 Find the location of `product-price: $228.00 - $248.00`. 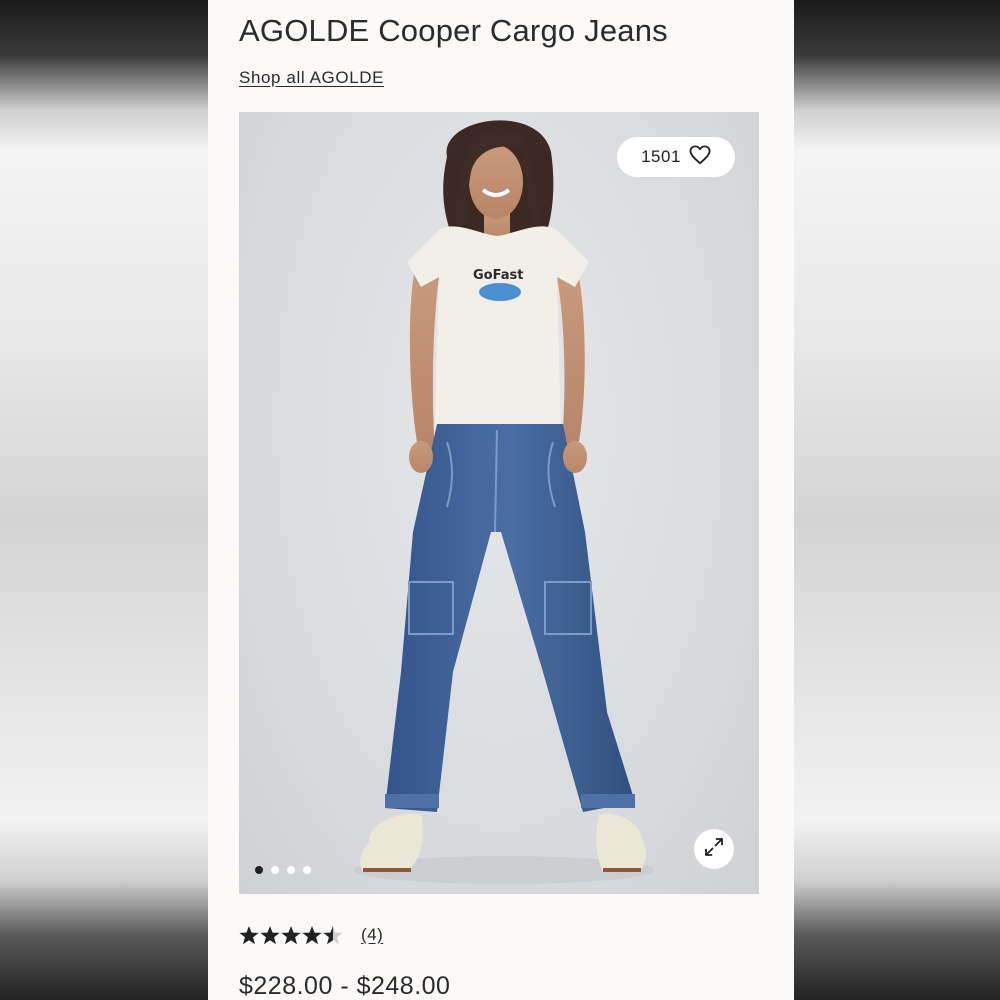

product-price: $228.00 - $248.00 is located at coordinates (345, 986).